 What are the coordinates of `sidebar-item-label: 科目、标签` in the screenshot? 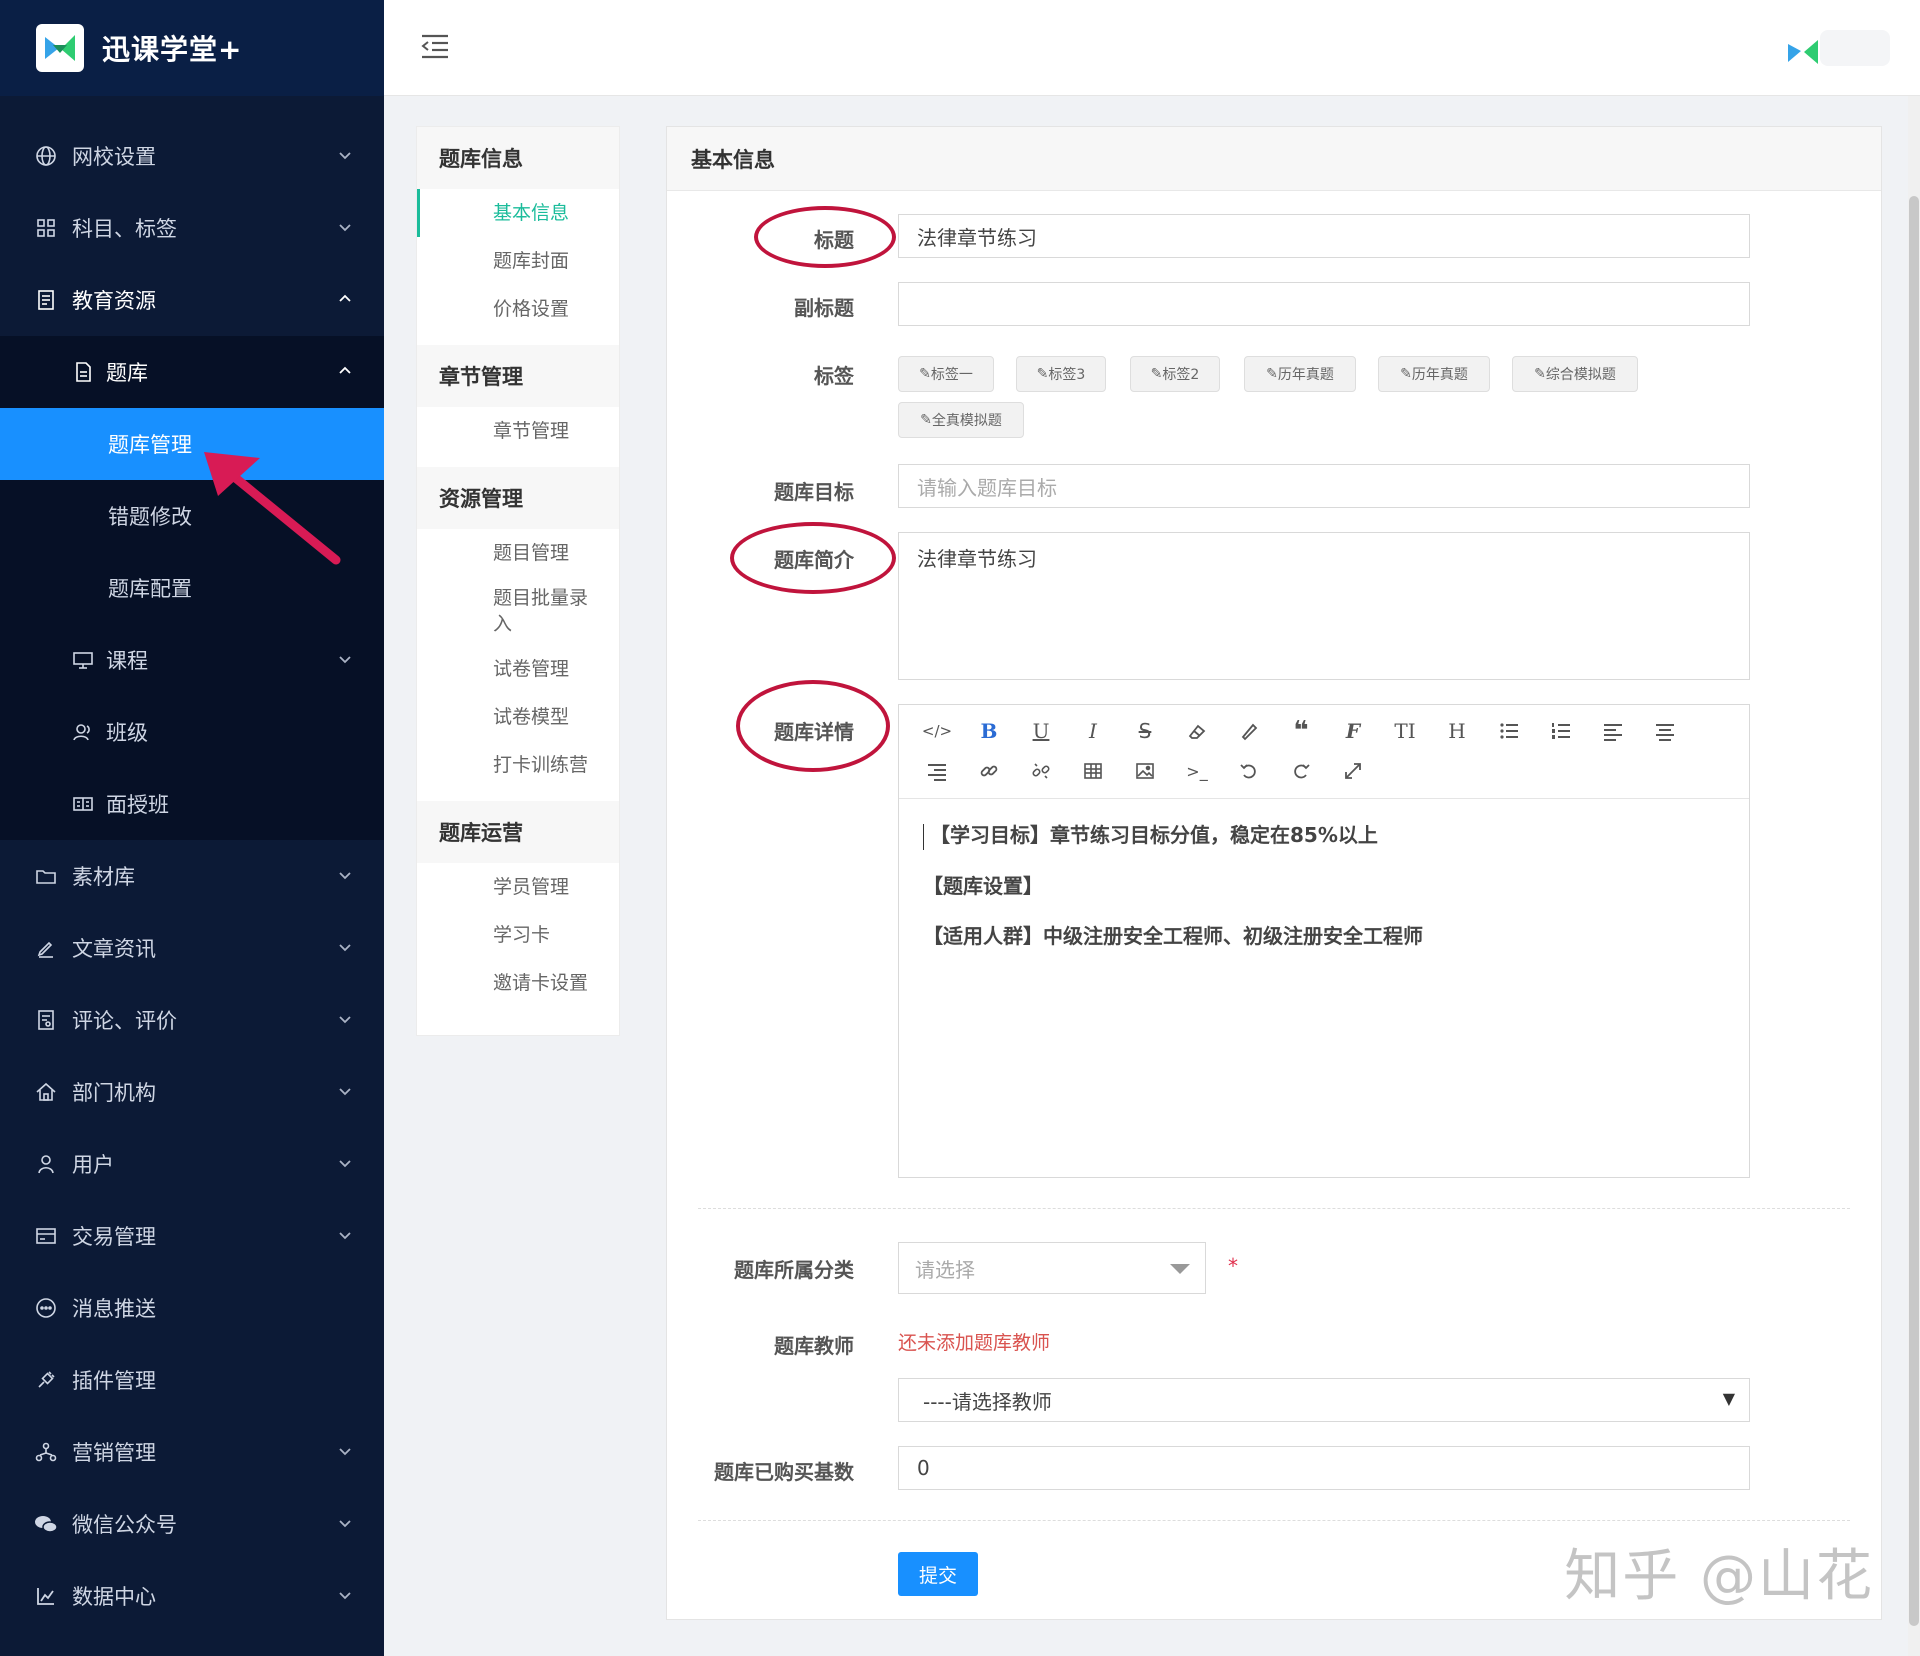 It's located at (124, 229).